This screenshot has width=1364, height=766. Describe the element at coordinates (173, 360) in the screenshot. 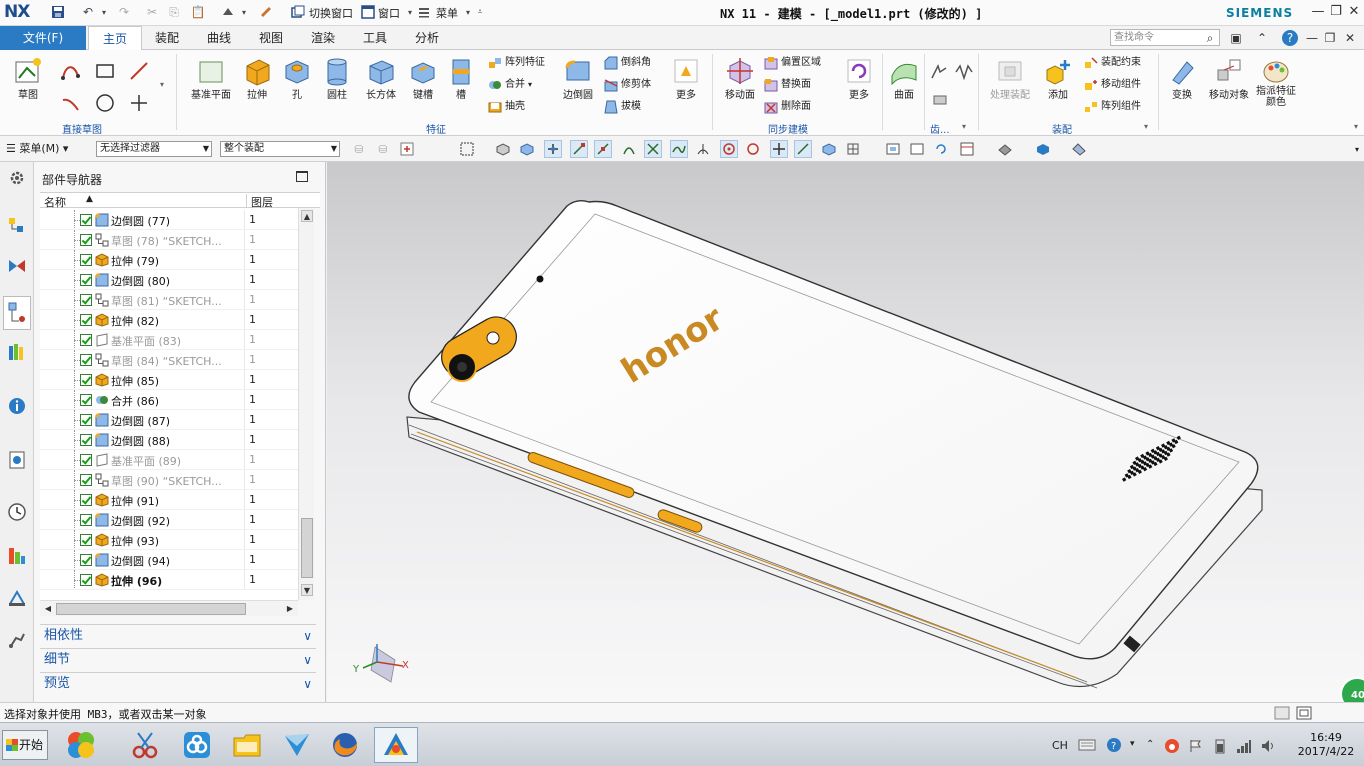

I see `tree-row: 草图 (84) “SKETCH... 1` at that location.